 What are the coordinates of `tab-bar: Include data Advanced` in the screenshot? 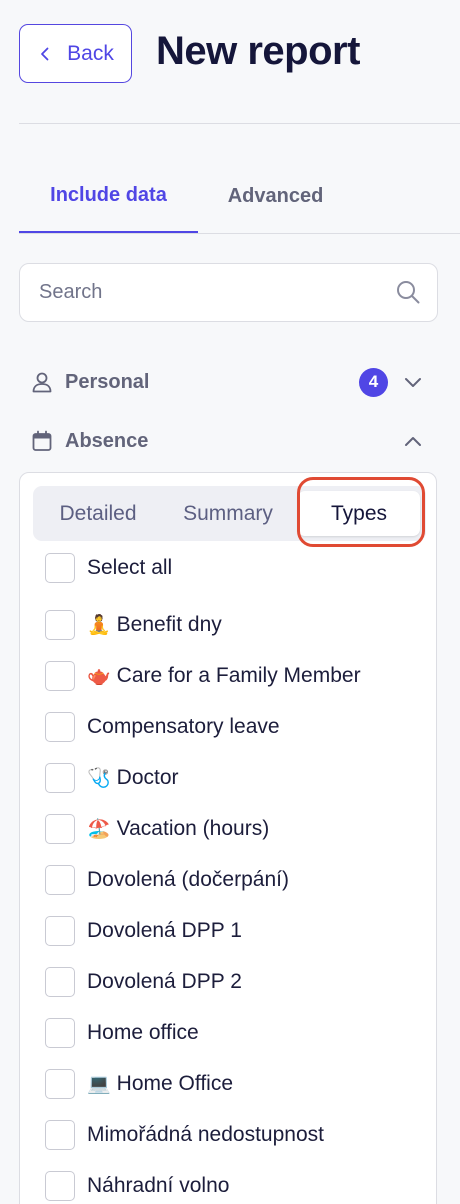 It's located at (239, 197).